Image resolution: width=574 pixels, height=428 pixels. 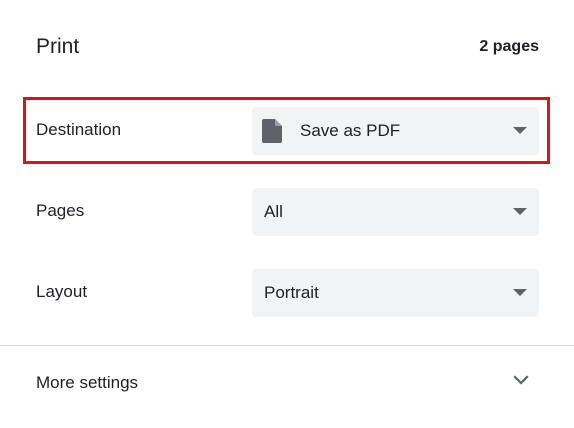 I want to click on destination-value: Save as PDF, so click(x=350, y=130).